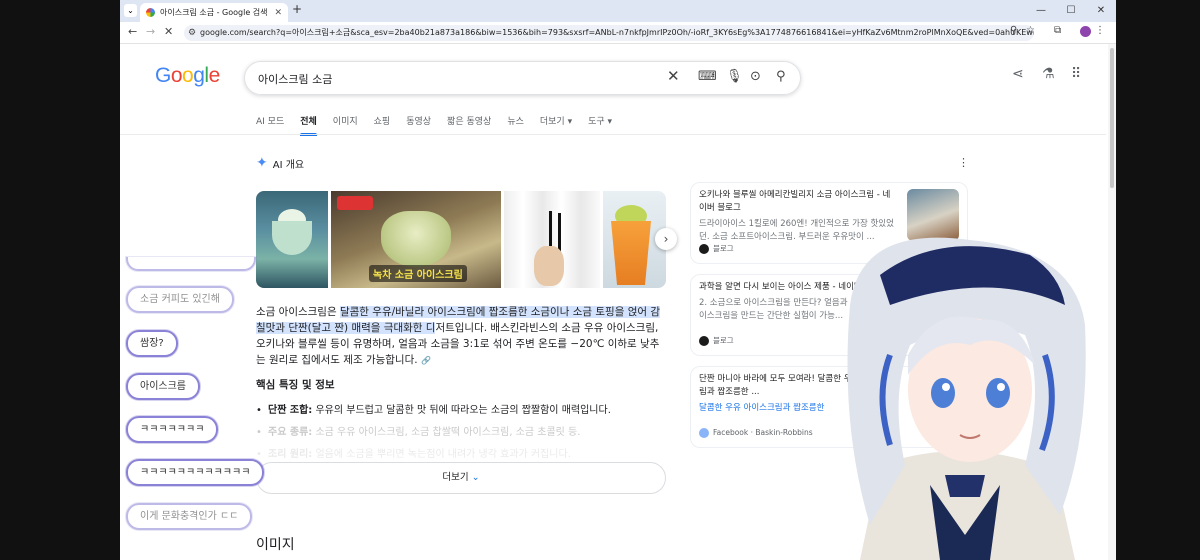  Describe the element at coordinates (755, 76) in the screenshot. I see `lens-icon: ⊙` at that location.